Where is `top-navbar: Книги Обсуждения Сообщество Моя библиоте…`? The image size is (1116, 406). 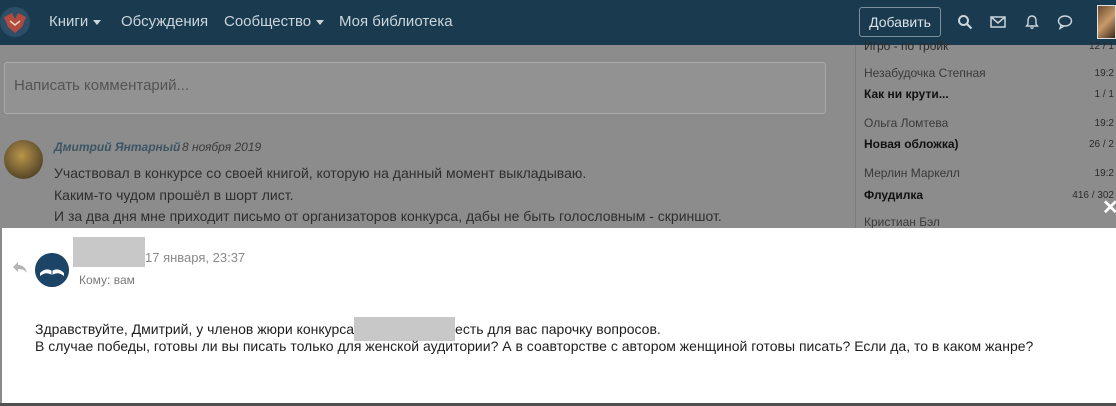
top-navbar: Книги Обсуждения Сообщество Моя библиоте… is located at coordinates (558, 22).